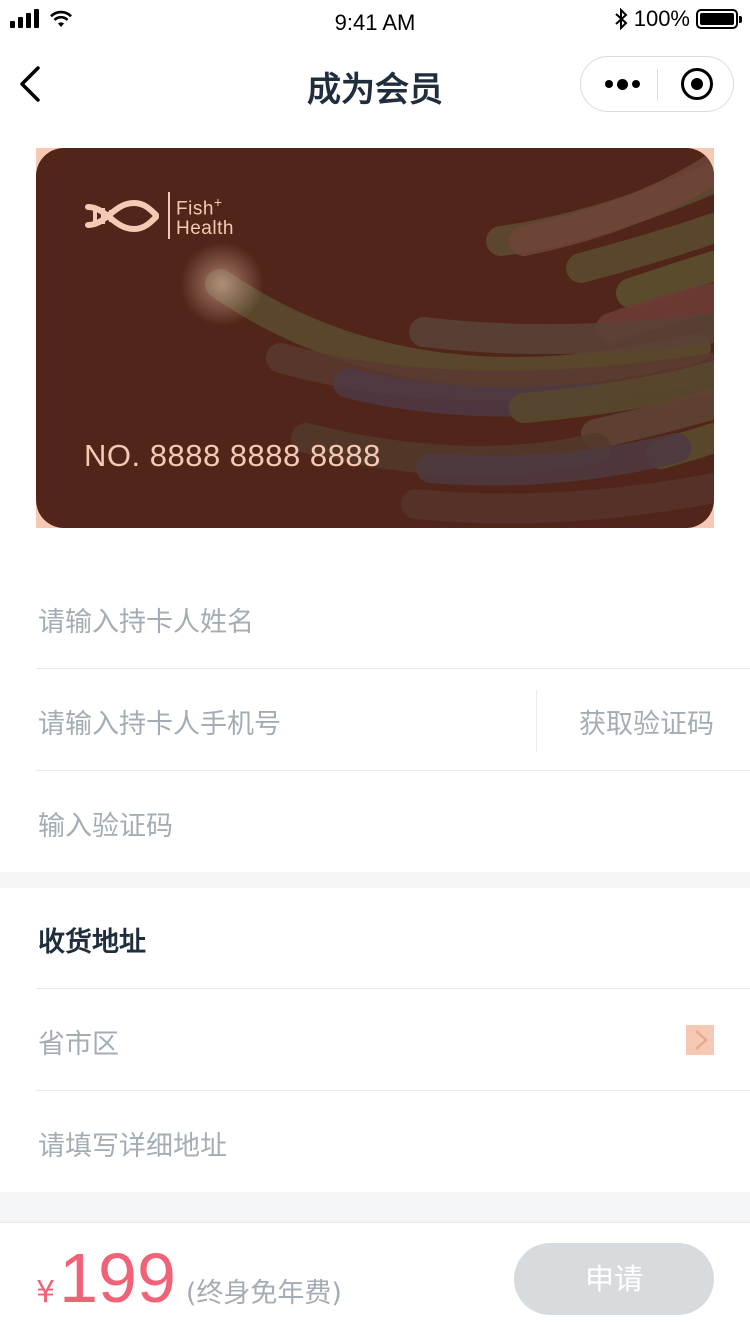  Describe the element at coordinates (132, 1146) in the screenshot. I see `address-detail-placeholder: 请填写详细地址` at that location.